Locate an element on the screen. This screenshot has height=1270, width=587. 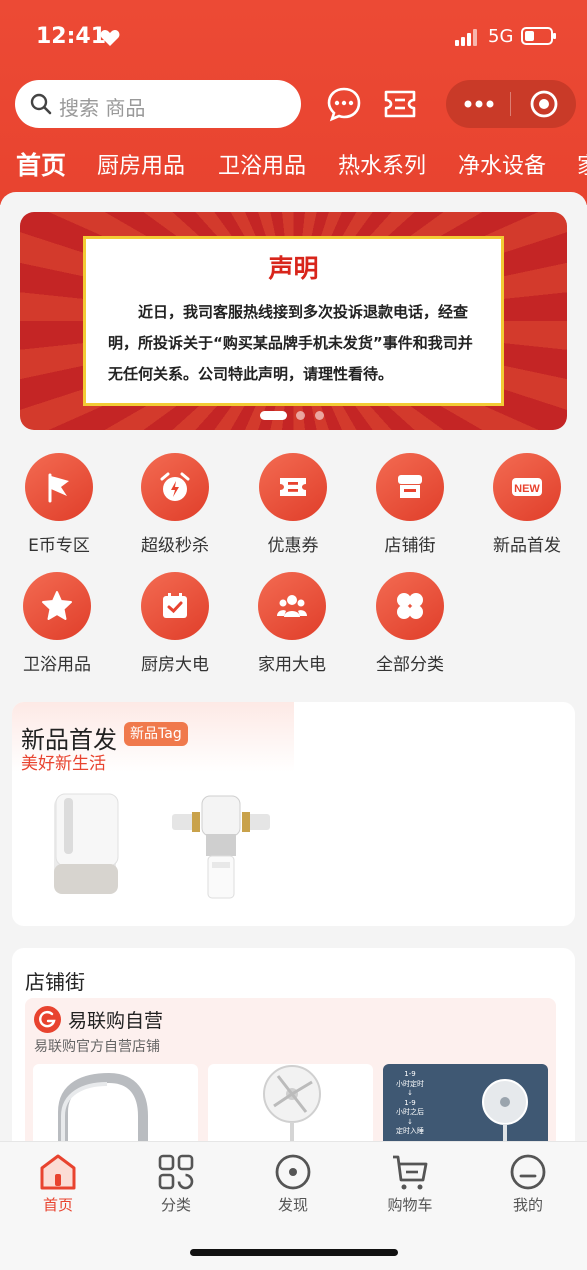
grid-item-bathroom: 卫浴用品 is located at coordinates (57, 623).